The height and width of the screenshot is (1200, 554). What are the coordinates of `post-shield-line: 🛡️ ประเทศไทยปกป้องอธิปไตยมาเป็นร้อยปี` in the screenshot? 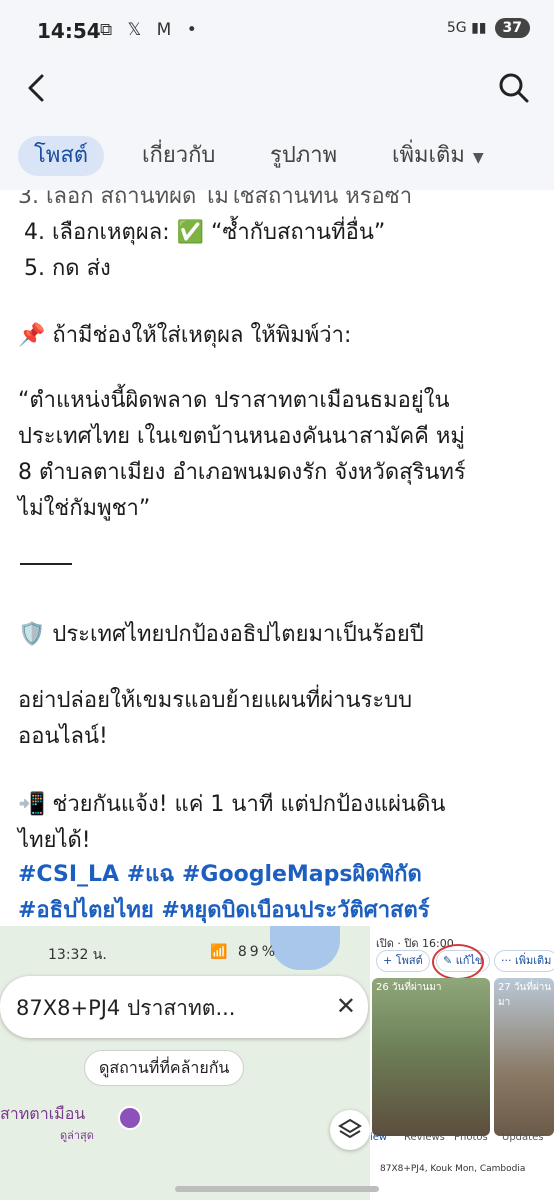 It's located at (221, 634).